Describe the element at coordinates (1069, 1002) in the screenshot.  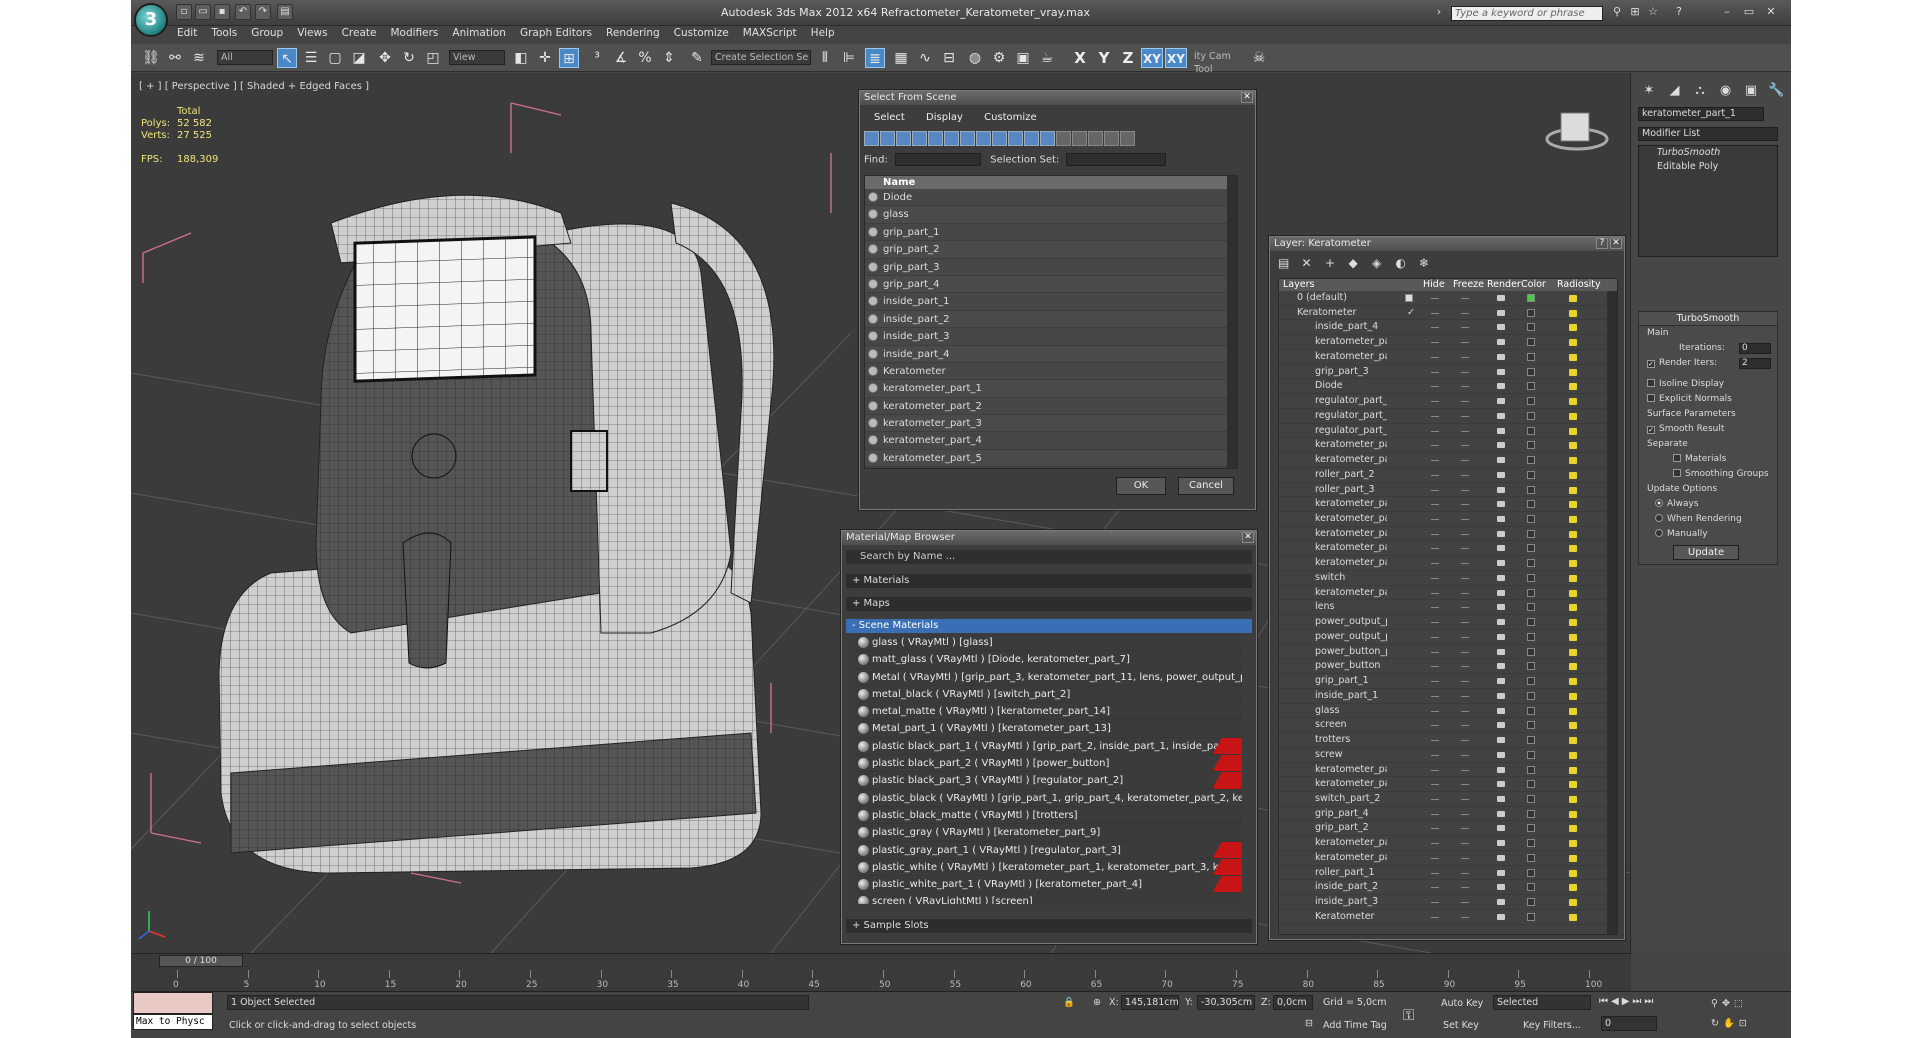
I see `lock-icon: 🔒` at that location.